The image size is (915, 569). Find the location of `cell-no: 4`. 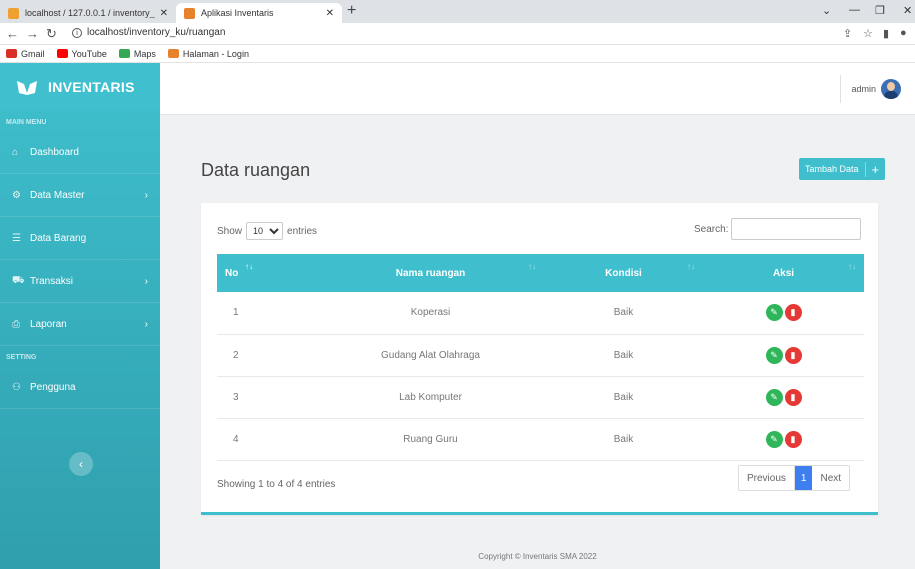

cell-no: 4 is located at coordinates (267, 439).